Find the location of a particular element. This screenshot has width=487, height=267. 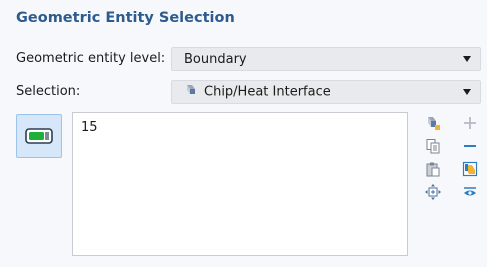

zoom-to-selection-icon is located at coordinates (433, 192).